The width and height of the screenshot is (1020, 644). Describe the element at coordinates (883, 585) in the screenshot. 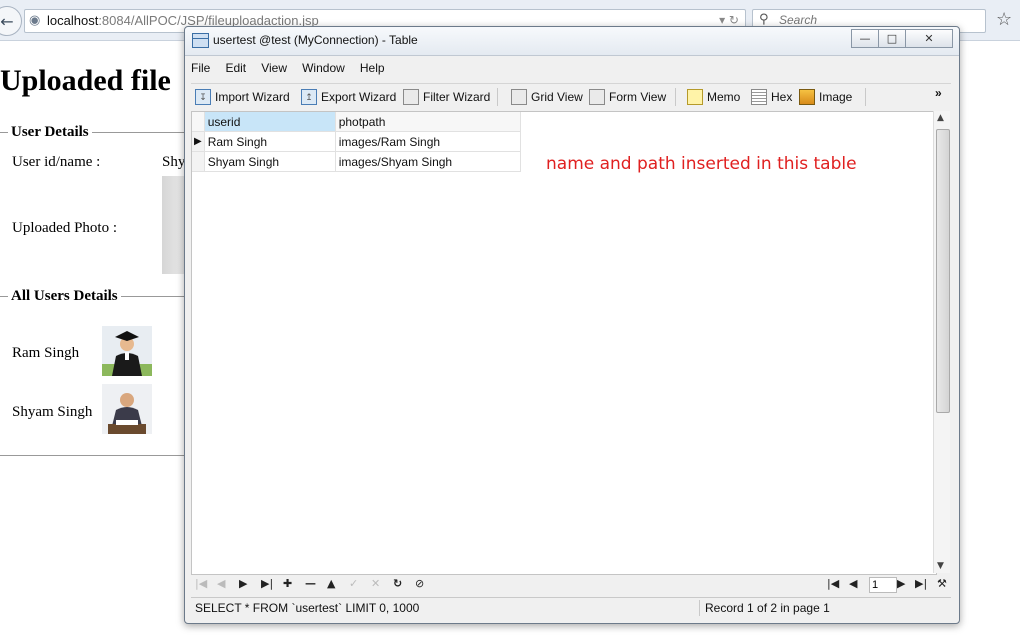

I see `page-number-input: 1` at that location.